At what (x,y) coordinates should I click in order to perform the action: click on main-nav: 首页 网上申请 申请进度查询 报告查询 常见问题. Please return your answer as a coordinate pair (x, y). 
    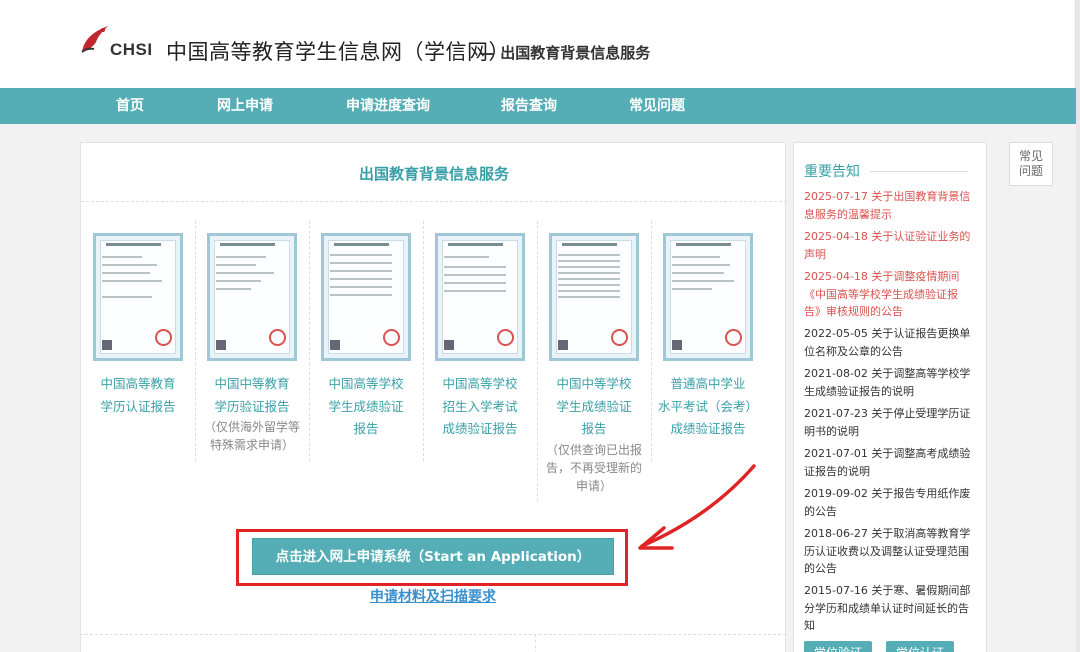
    Looking at the image, I should click on (538, 106).